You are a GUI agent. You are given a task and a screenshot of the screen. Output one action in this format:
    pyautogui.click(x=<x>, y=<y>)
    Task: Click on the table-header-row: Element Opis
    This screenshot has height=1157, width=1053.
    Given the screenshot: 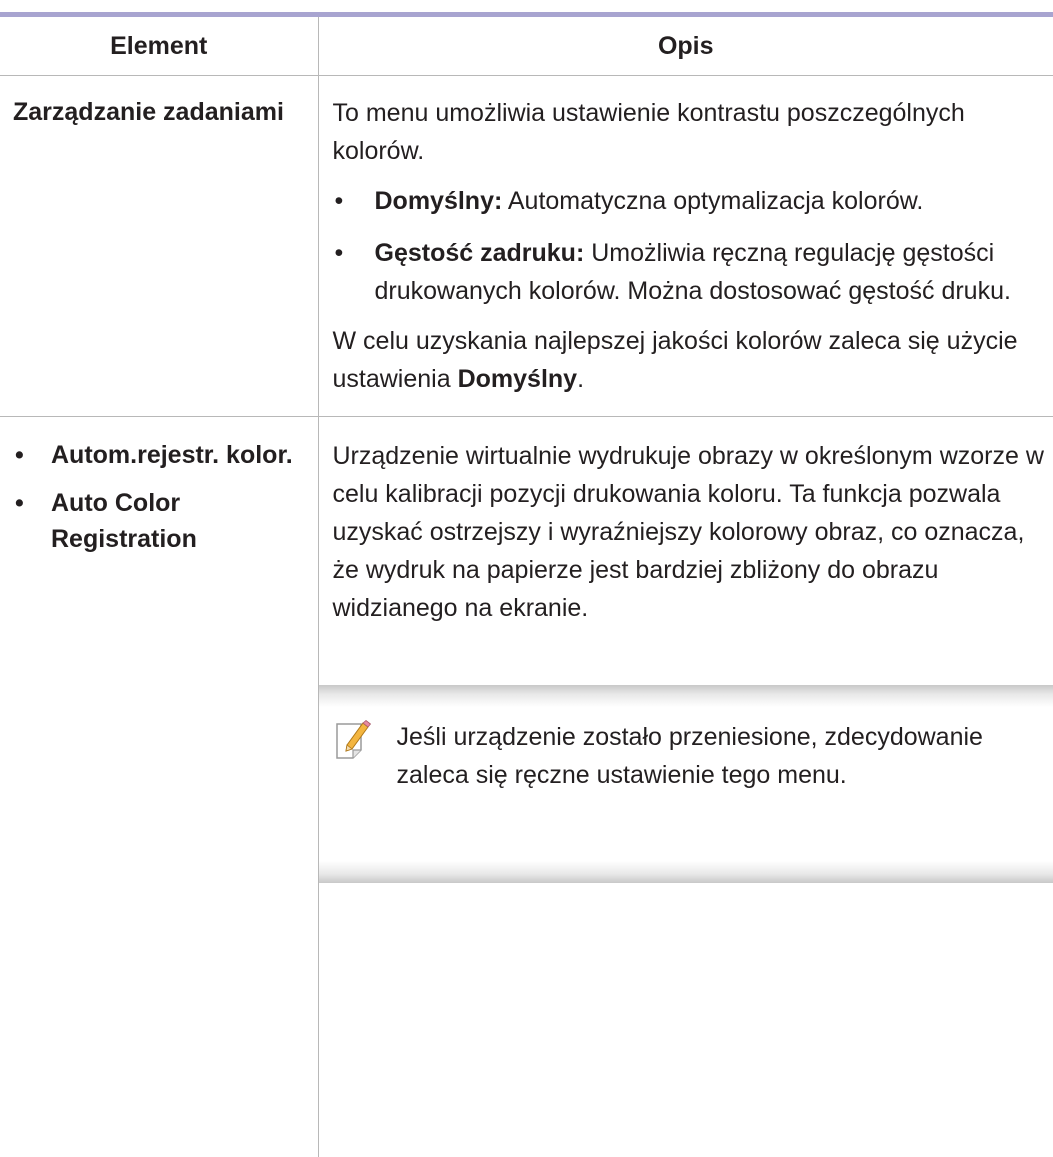 What is the action you would take?
    pyautogui.click(x=526, y=45)
    